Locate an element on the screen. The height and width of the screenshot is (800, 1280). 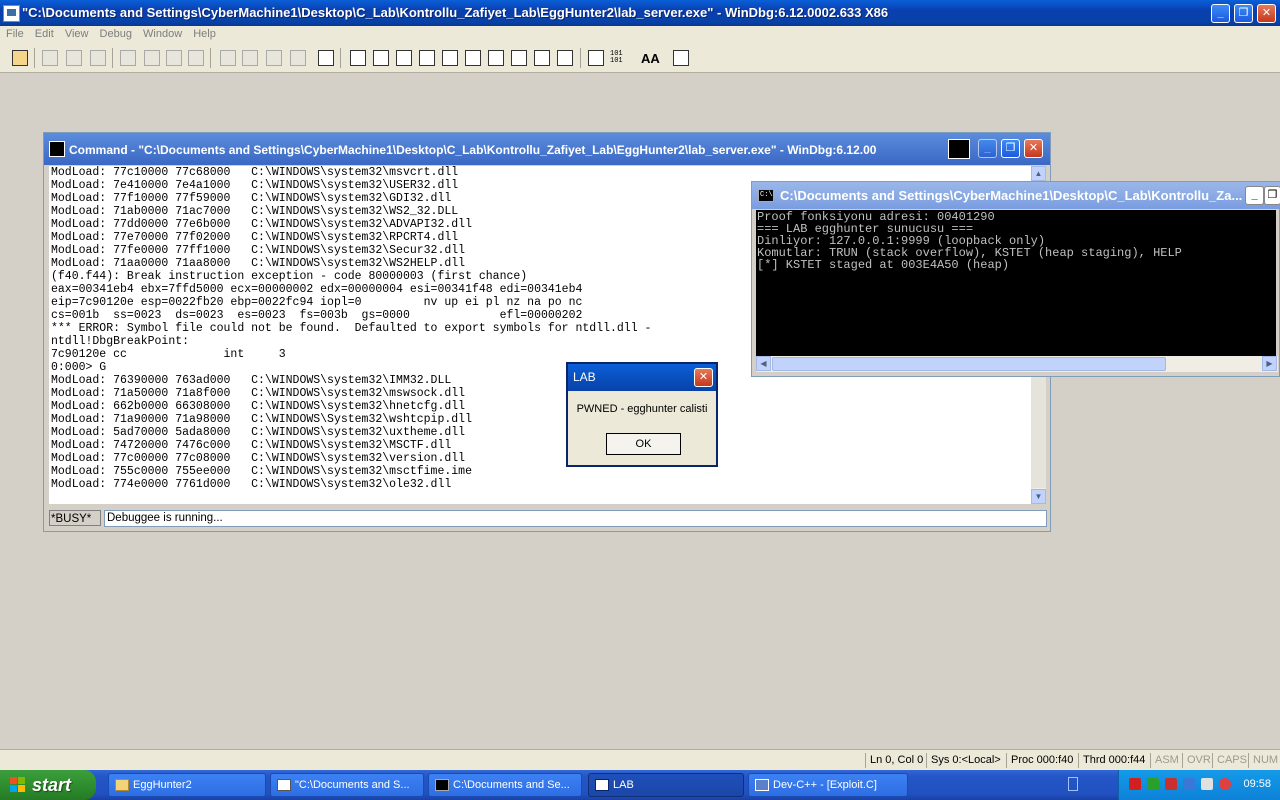
call-stack-icon is located at coordinates (473, 58).